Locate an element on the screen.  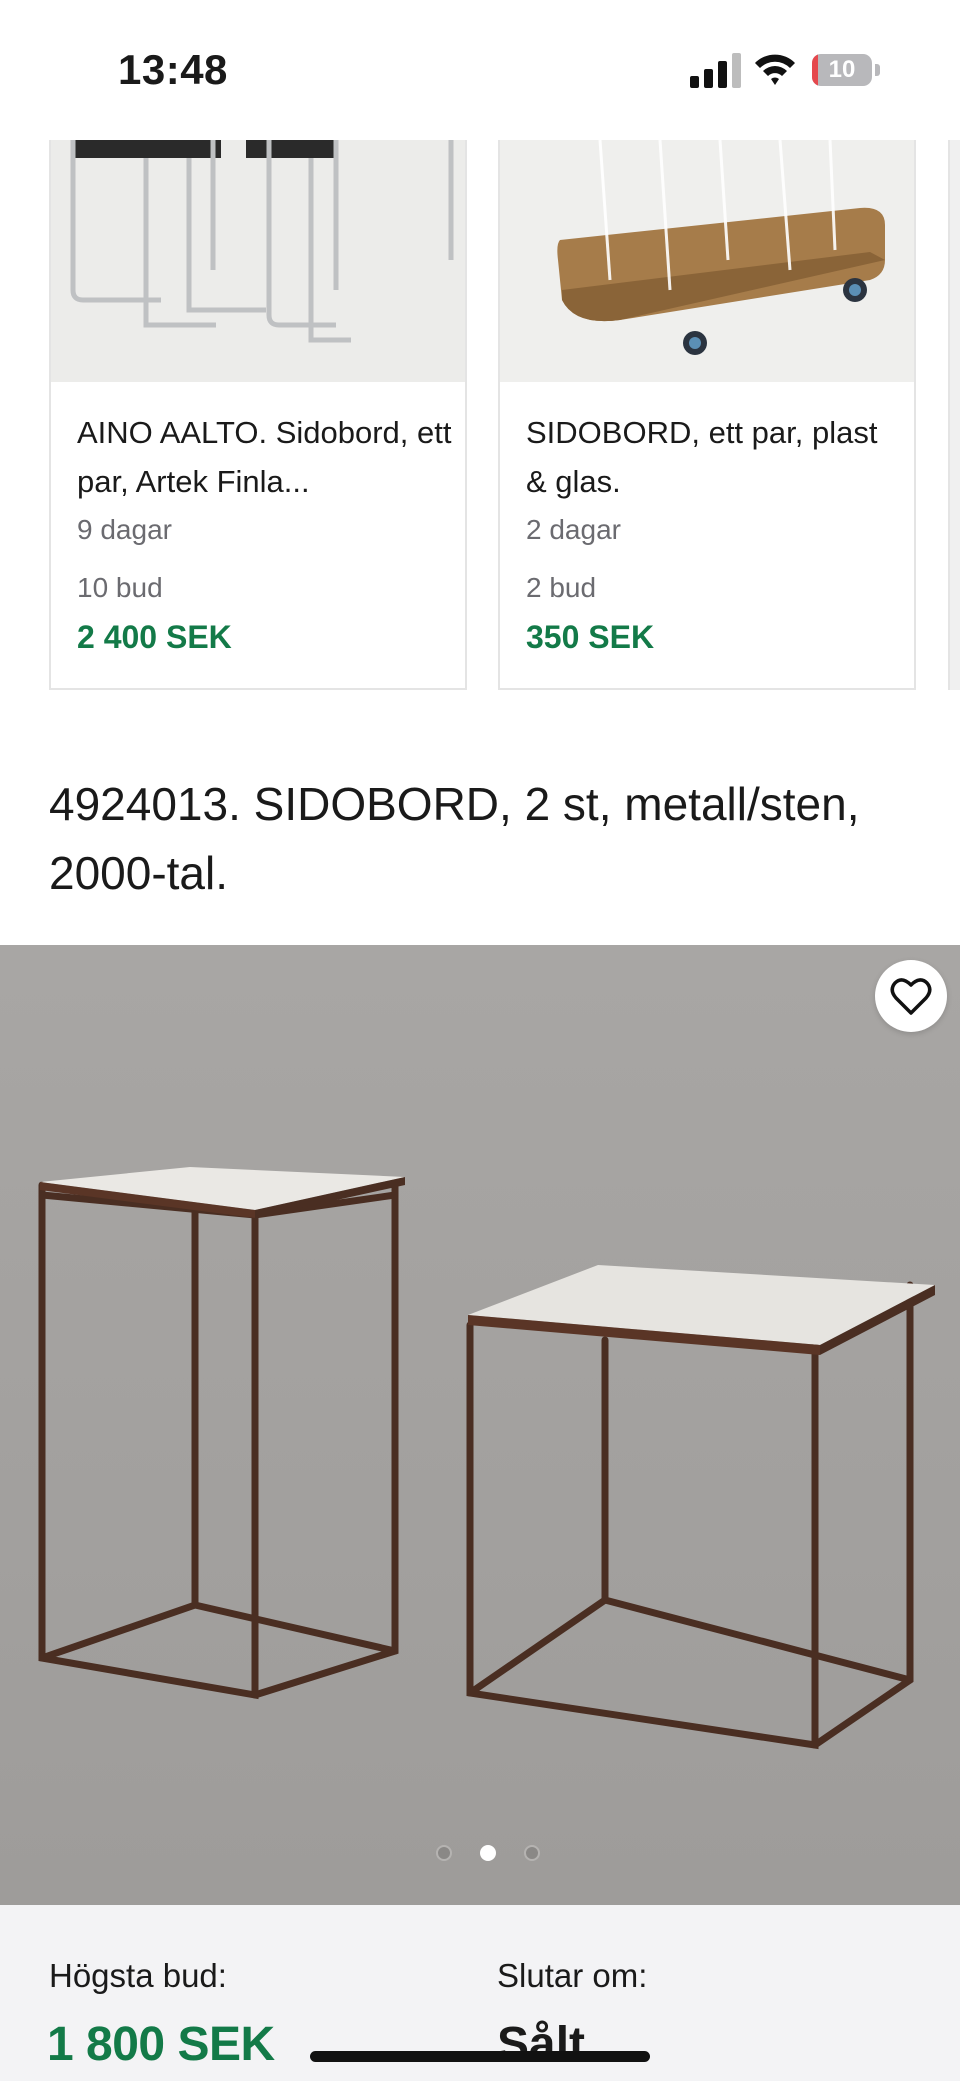
related-item-card-peek is located at coordinates (954, 415).